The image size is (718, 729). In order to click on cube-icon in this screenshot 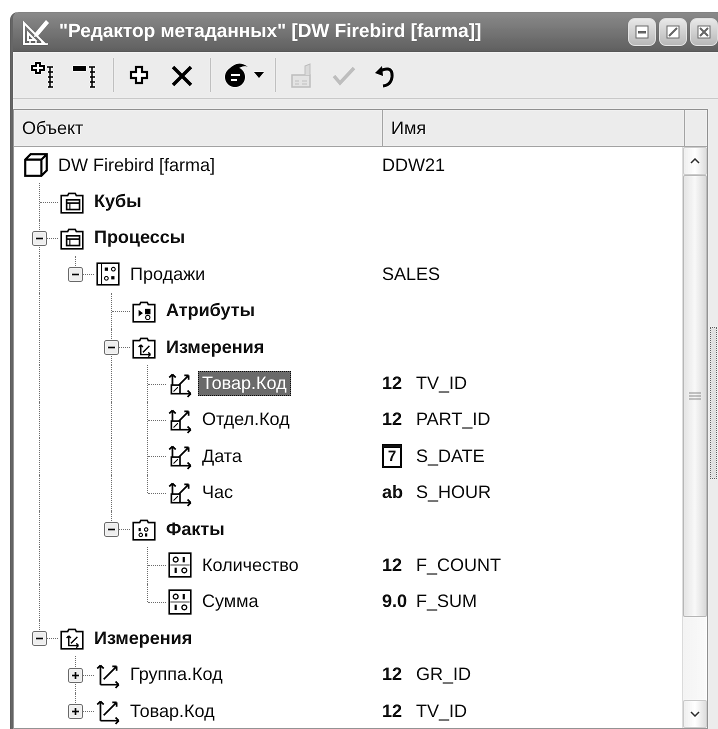, I will do `click(36, 165)`.